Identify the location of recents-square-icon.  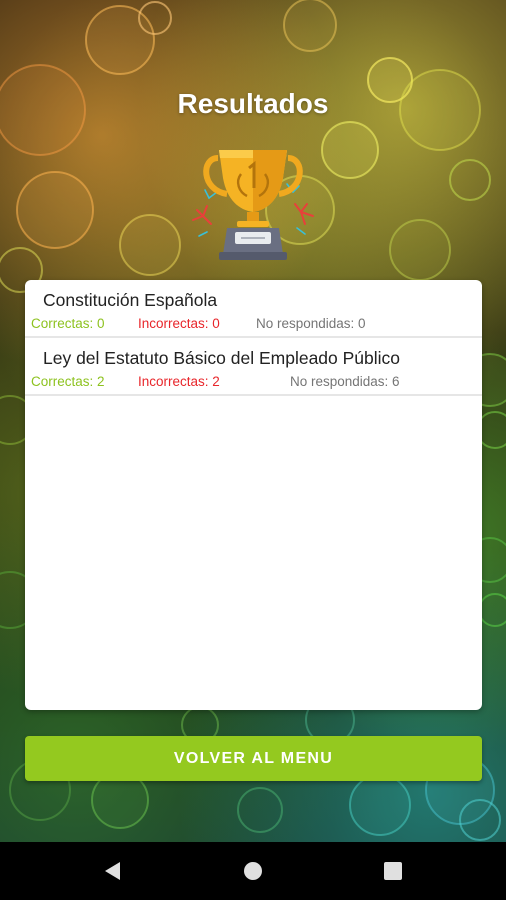
(393, 871).